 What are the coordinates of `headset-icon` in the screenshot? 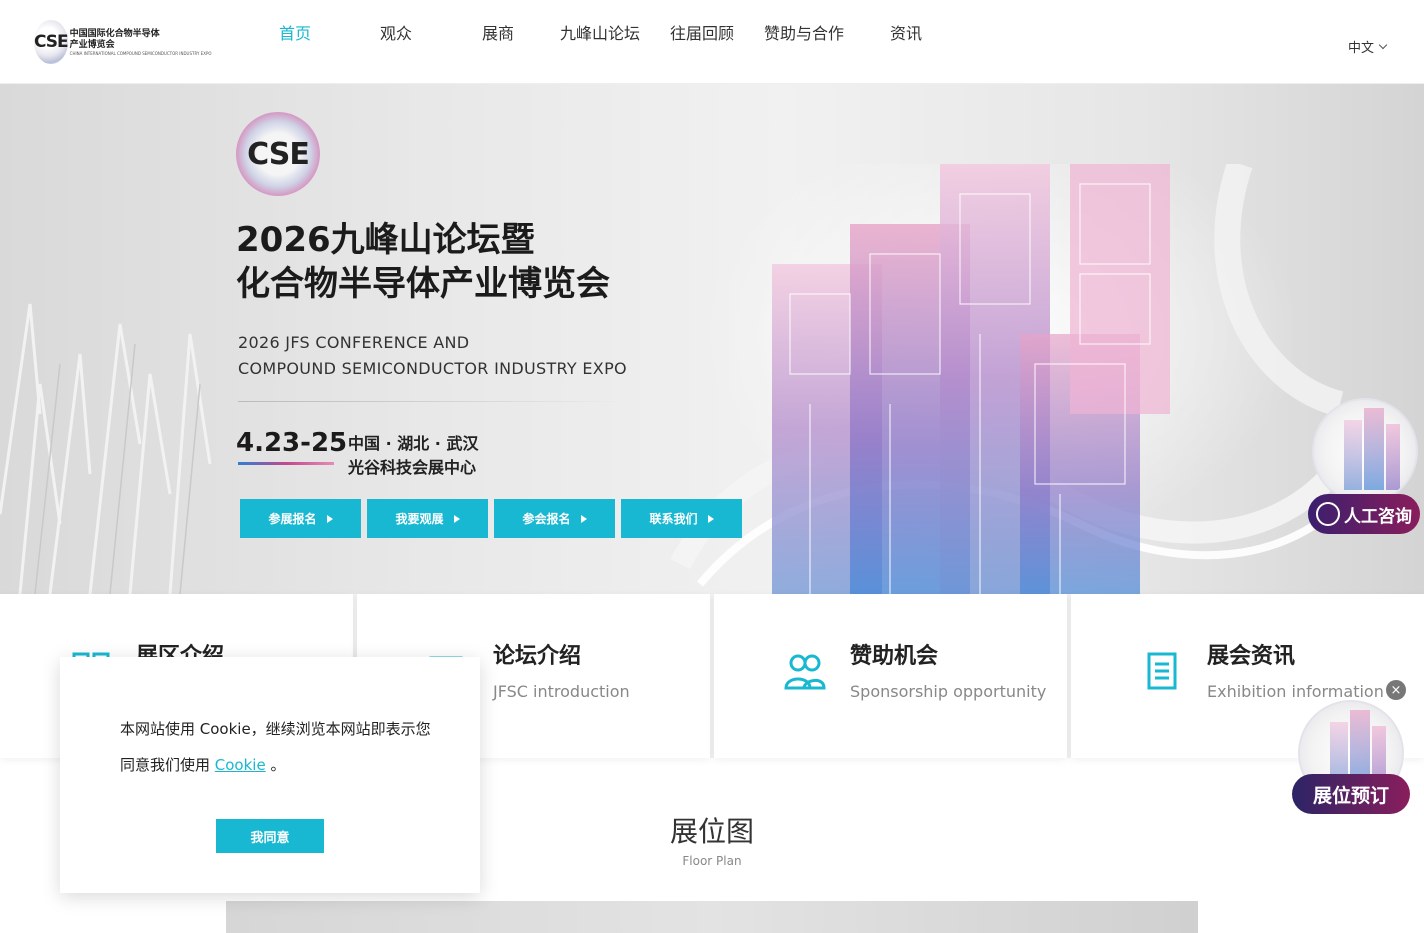 It's located at (1328, 514).